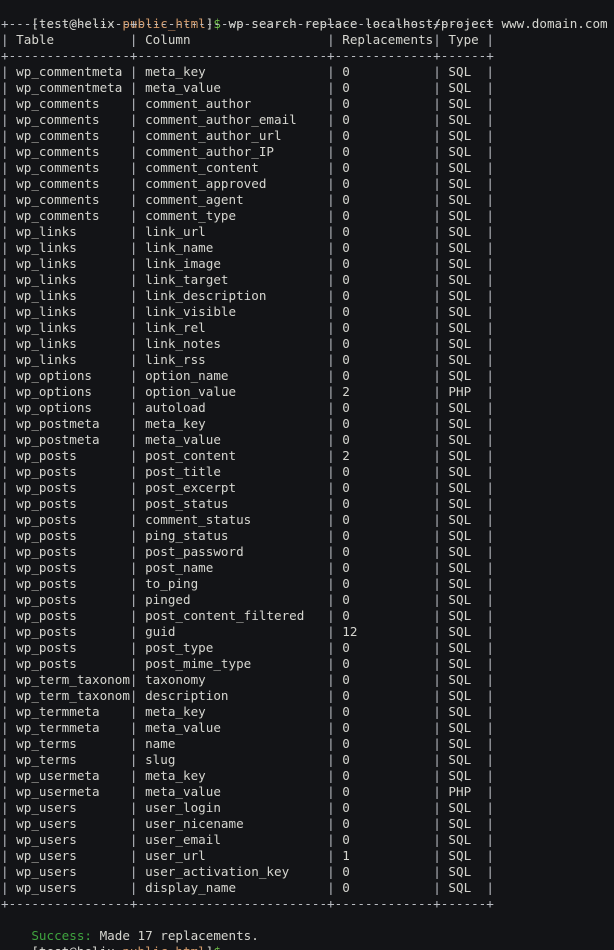  Describe the element at coordinates (232, 695) in the screenshot. I see `table-cell-1: description` at that location.